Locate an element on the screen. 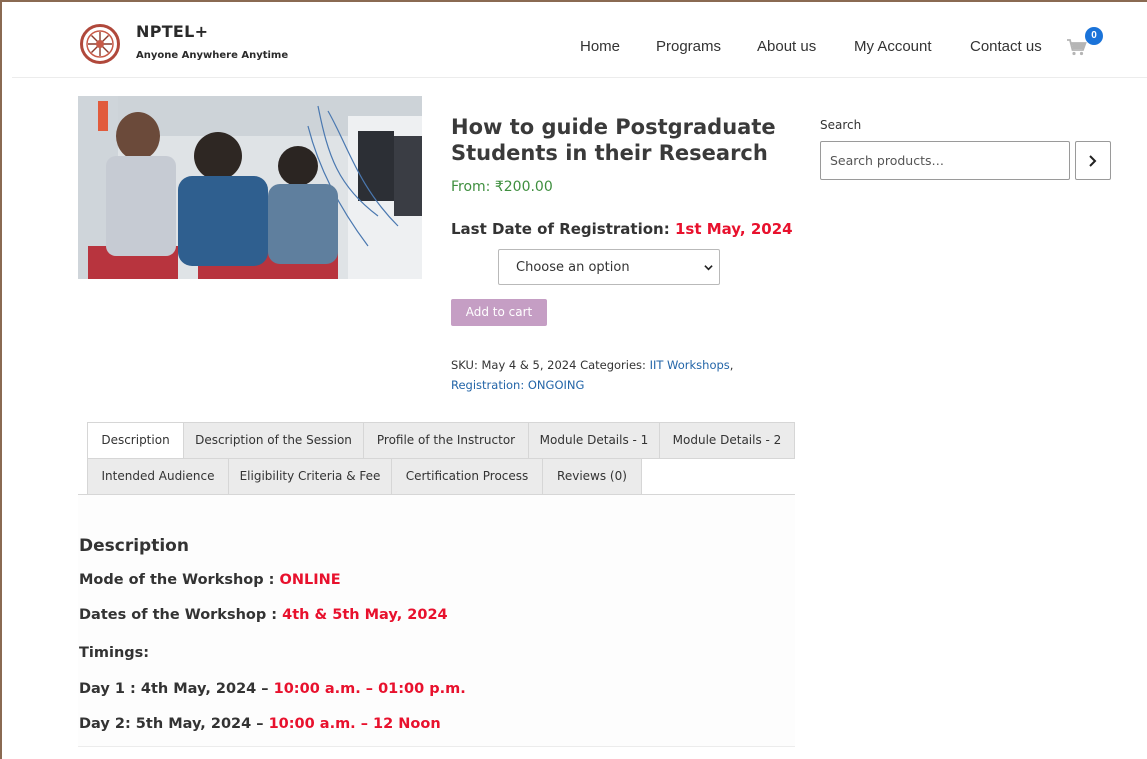 This screenshot has width=1147, height=759. category-link-registration-ongoing: Registration: ONGOING is located at coordinates (517, 385).